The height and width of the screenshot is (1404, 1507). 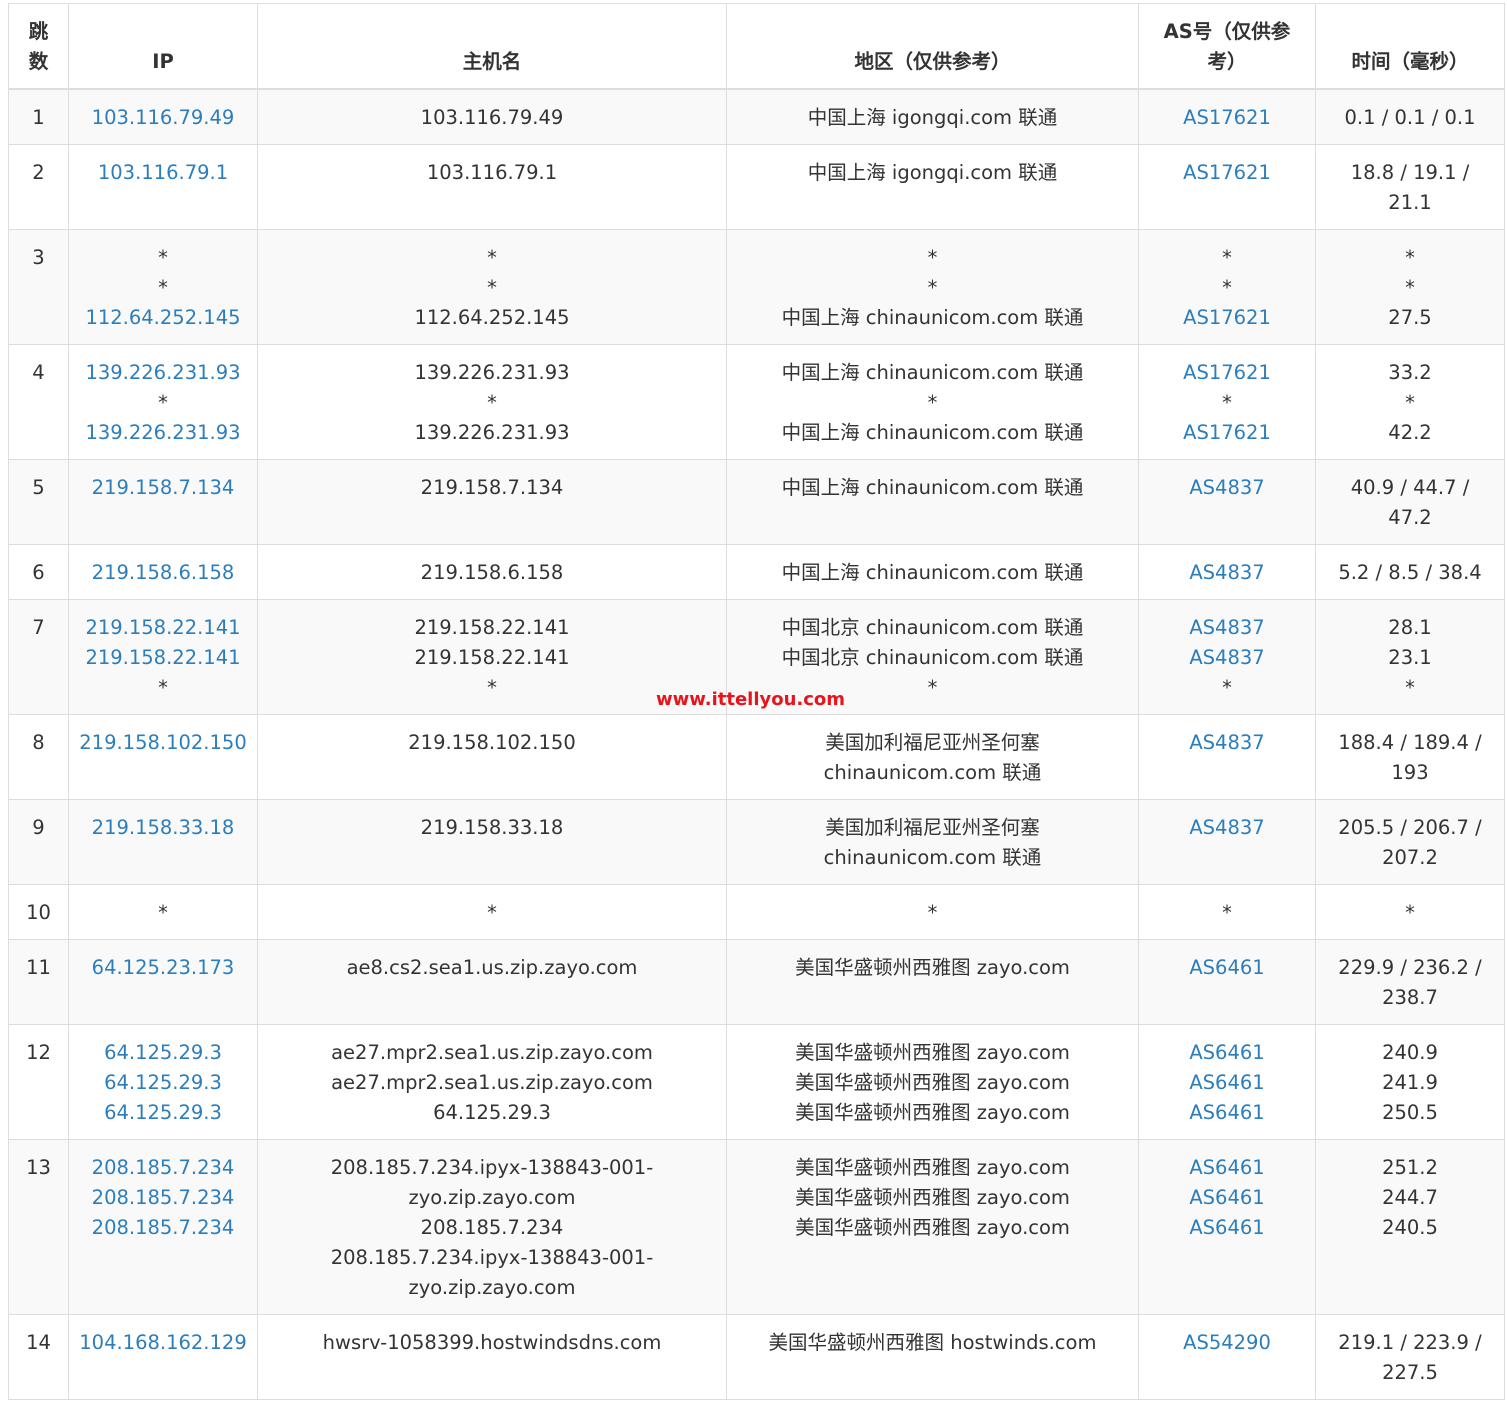 I want to click on hop-number: 13, so click(x=38, y=1167).